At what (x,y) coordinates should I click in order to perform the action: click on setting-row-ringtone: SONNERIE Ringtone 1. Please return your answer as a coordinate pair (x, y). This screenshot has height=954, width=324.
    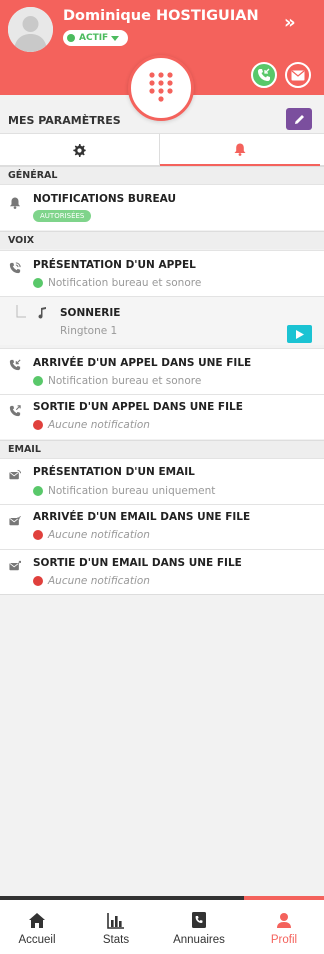
    Looking at the image, I should click on (162, 320).